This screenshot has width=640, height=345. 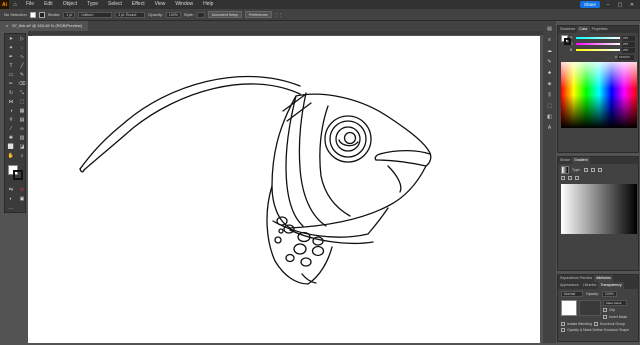 What do you see at coordinates (22, 75) in the screenshot?
I see `paintbrush-tool-icon: ✎` at bounding box center [22, 75].